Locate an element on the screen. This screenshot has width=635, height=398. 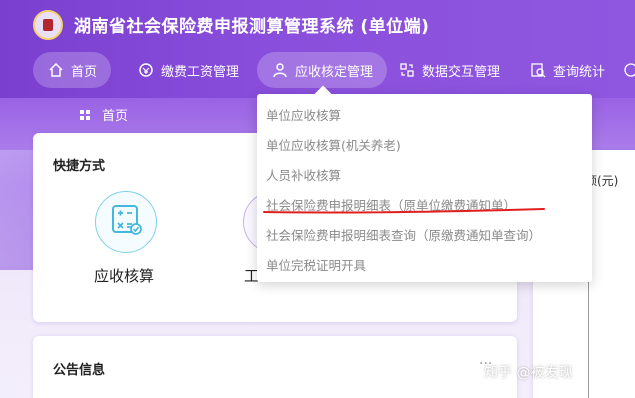
user-icon is located at coordinates (280, 70).